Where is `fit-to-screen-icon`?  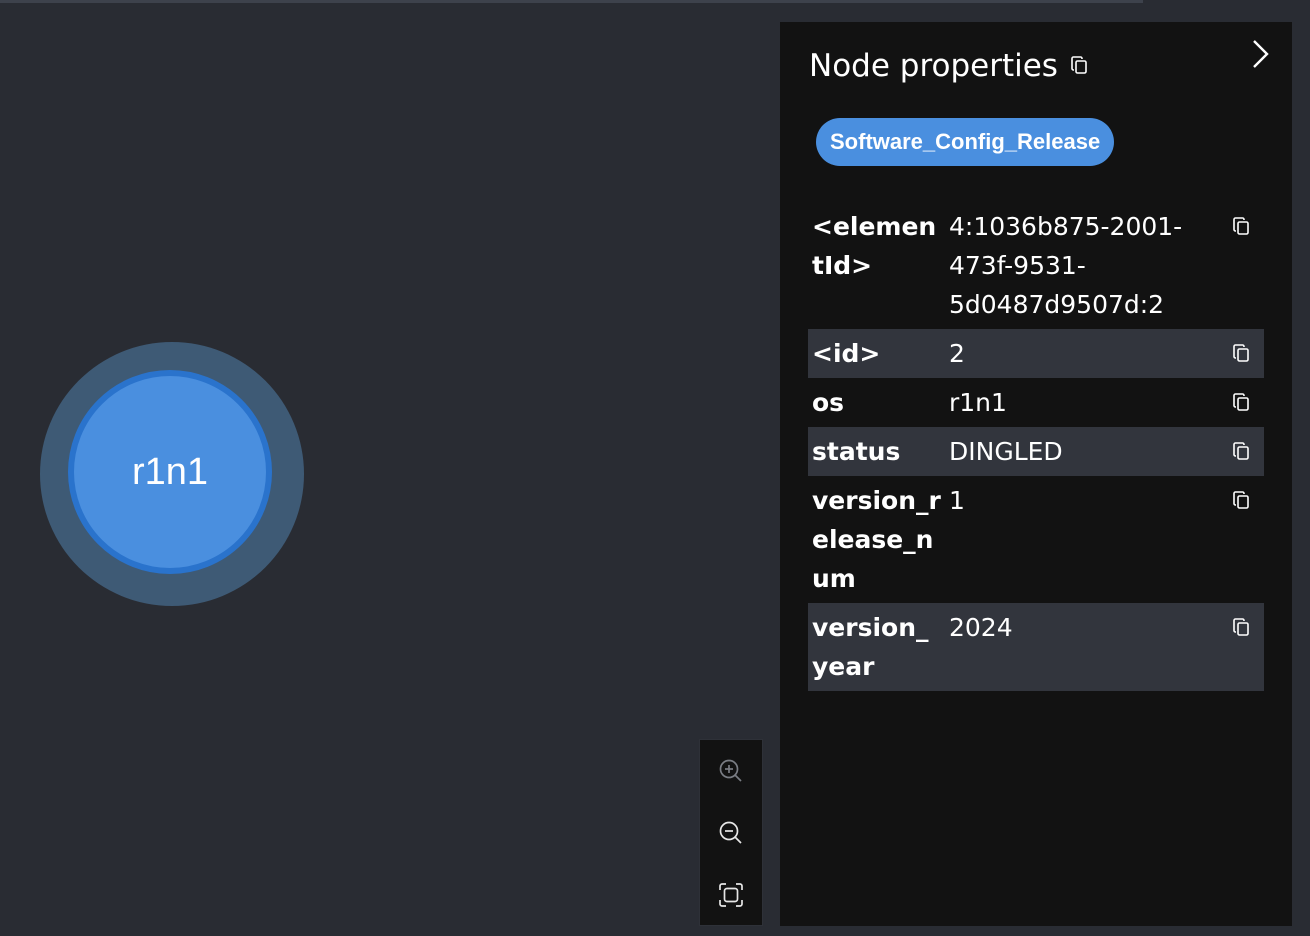 fit-to-screen-icon is located at coordinates (731, 895).